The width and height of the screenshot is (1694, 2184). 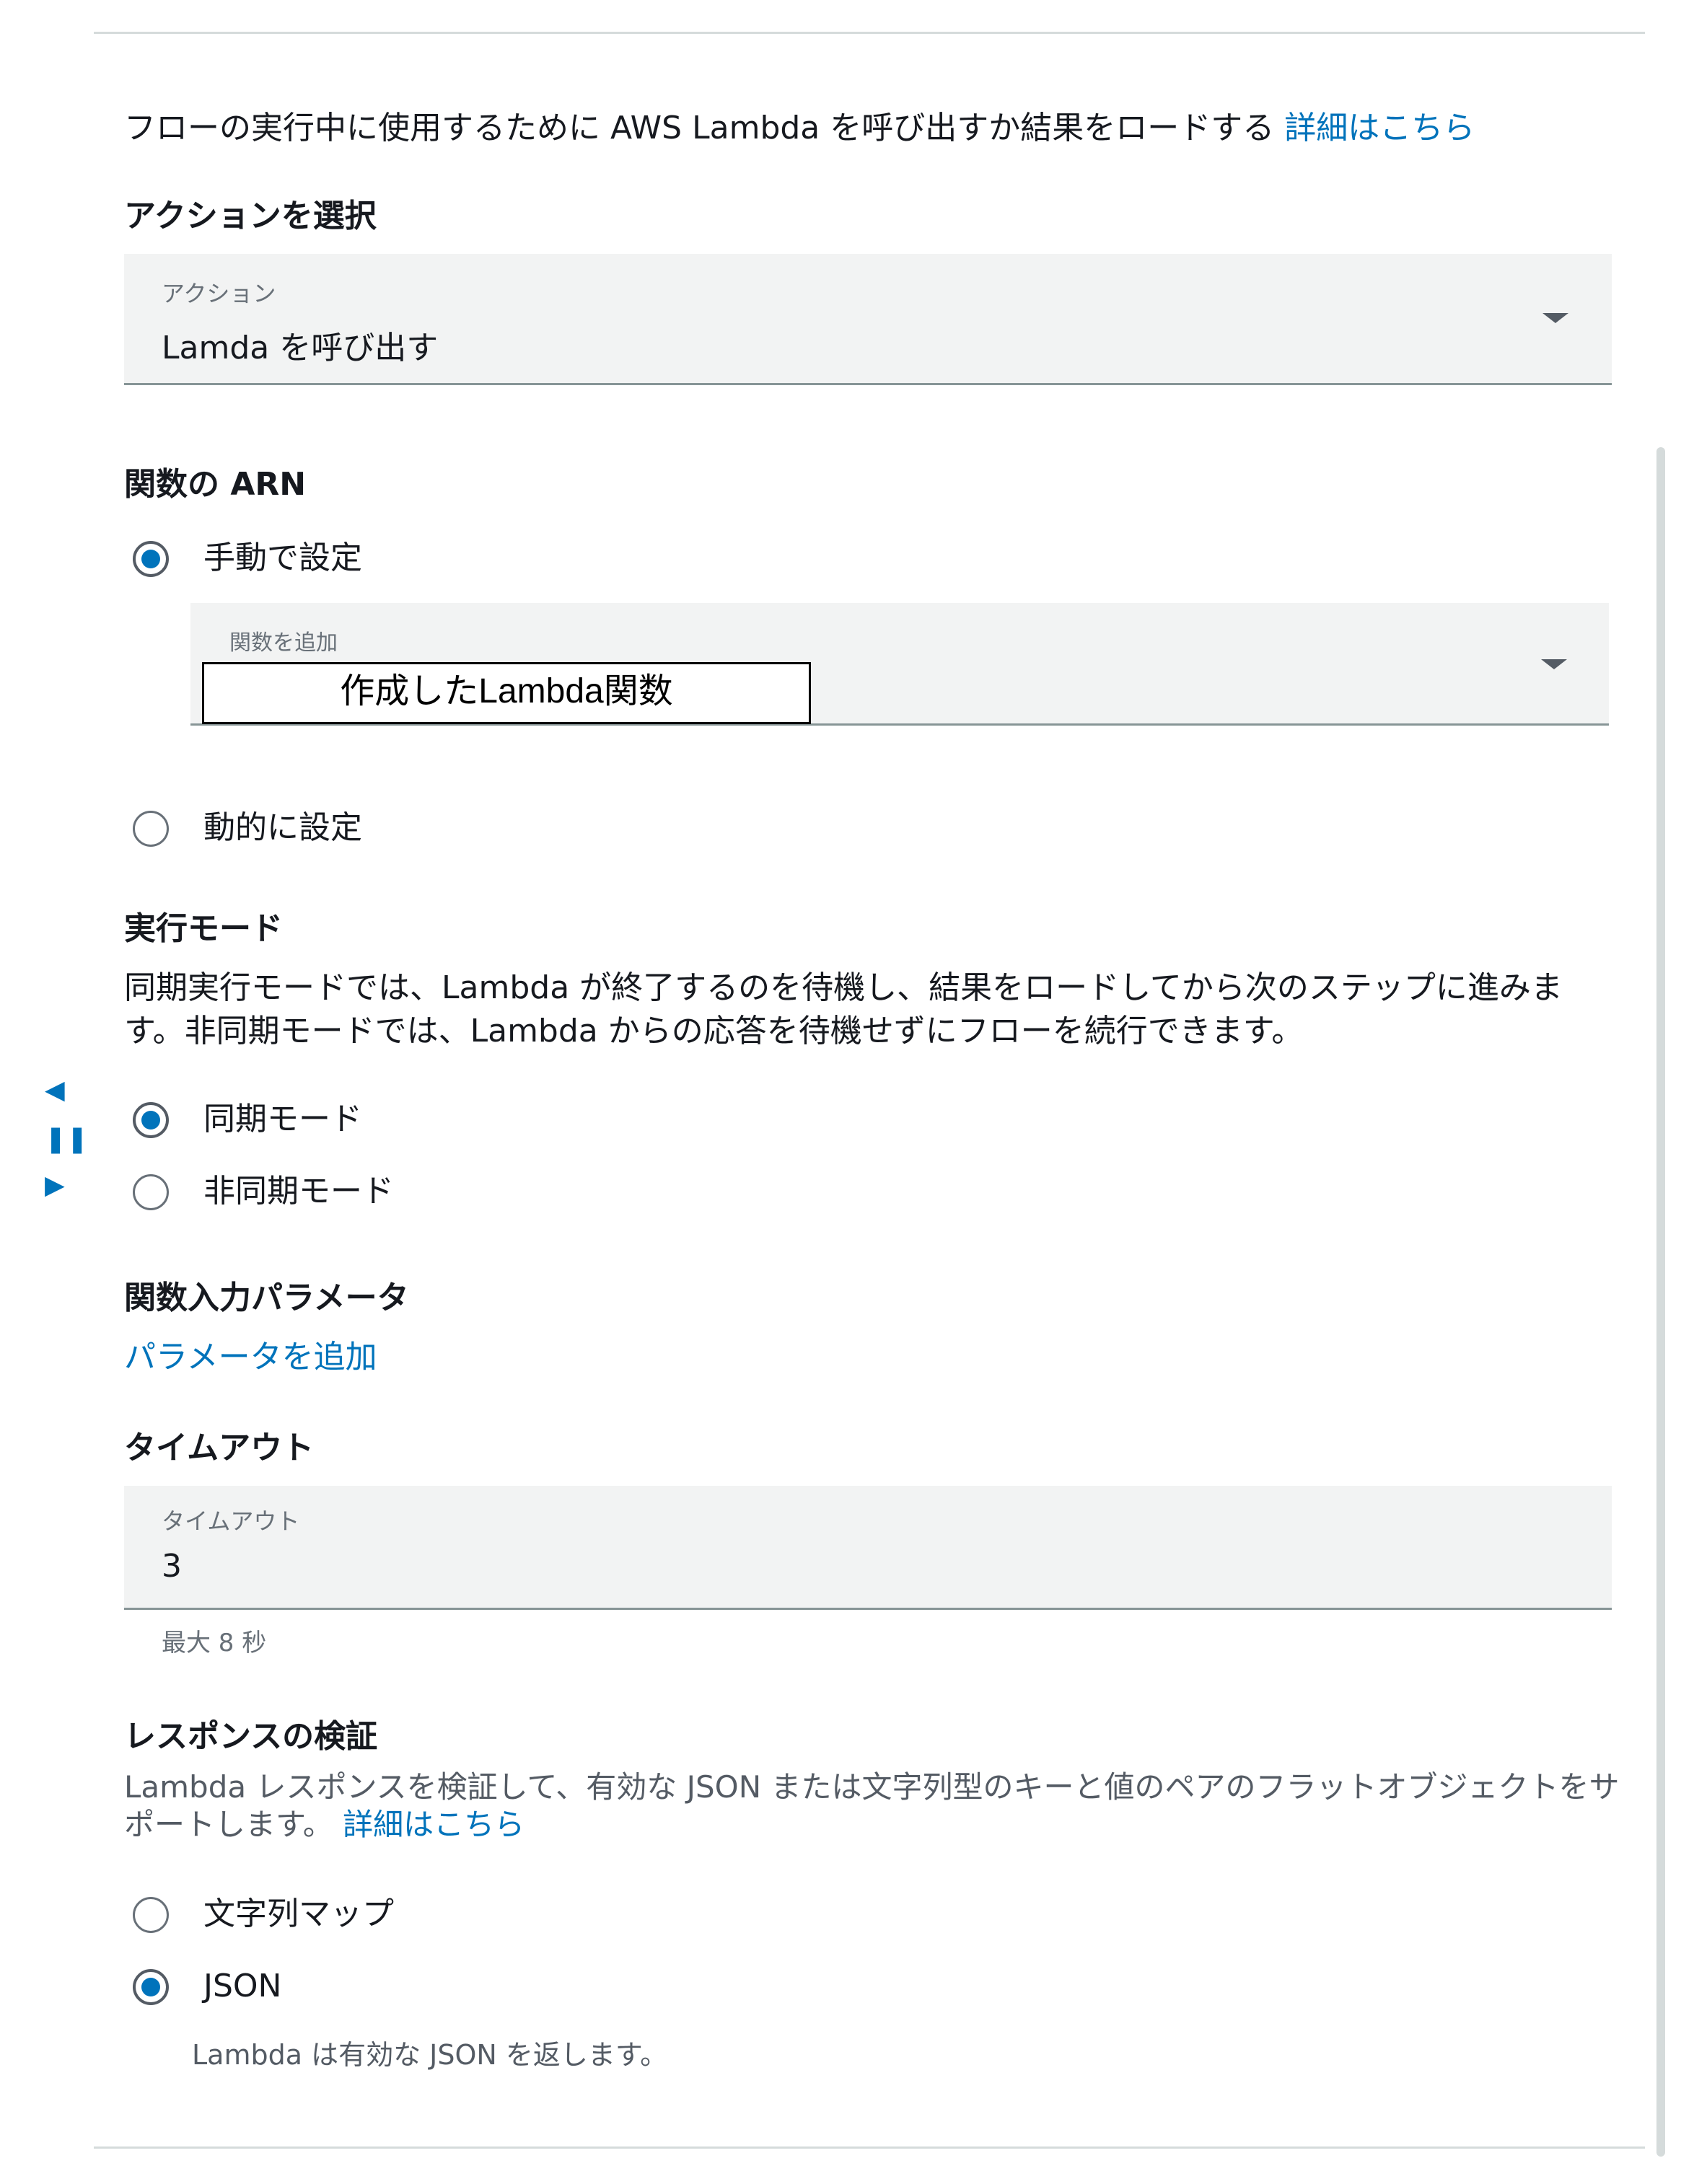 What do you see at coordinates (282, 558) in the screenshot?
I see `radio-manual-label: 手動で設定` at bounding box center [282, 558].